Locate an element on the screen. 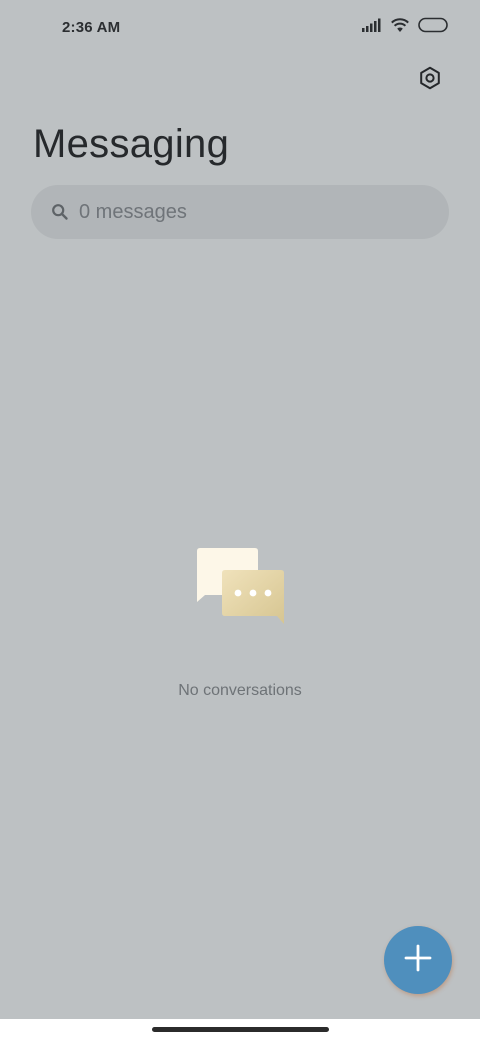  page-title: Messaging is located at coordinates (131, 144).